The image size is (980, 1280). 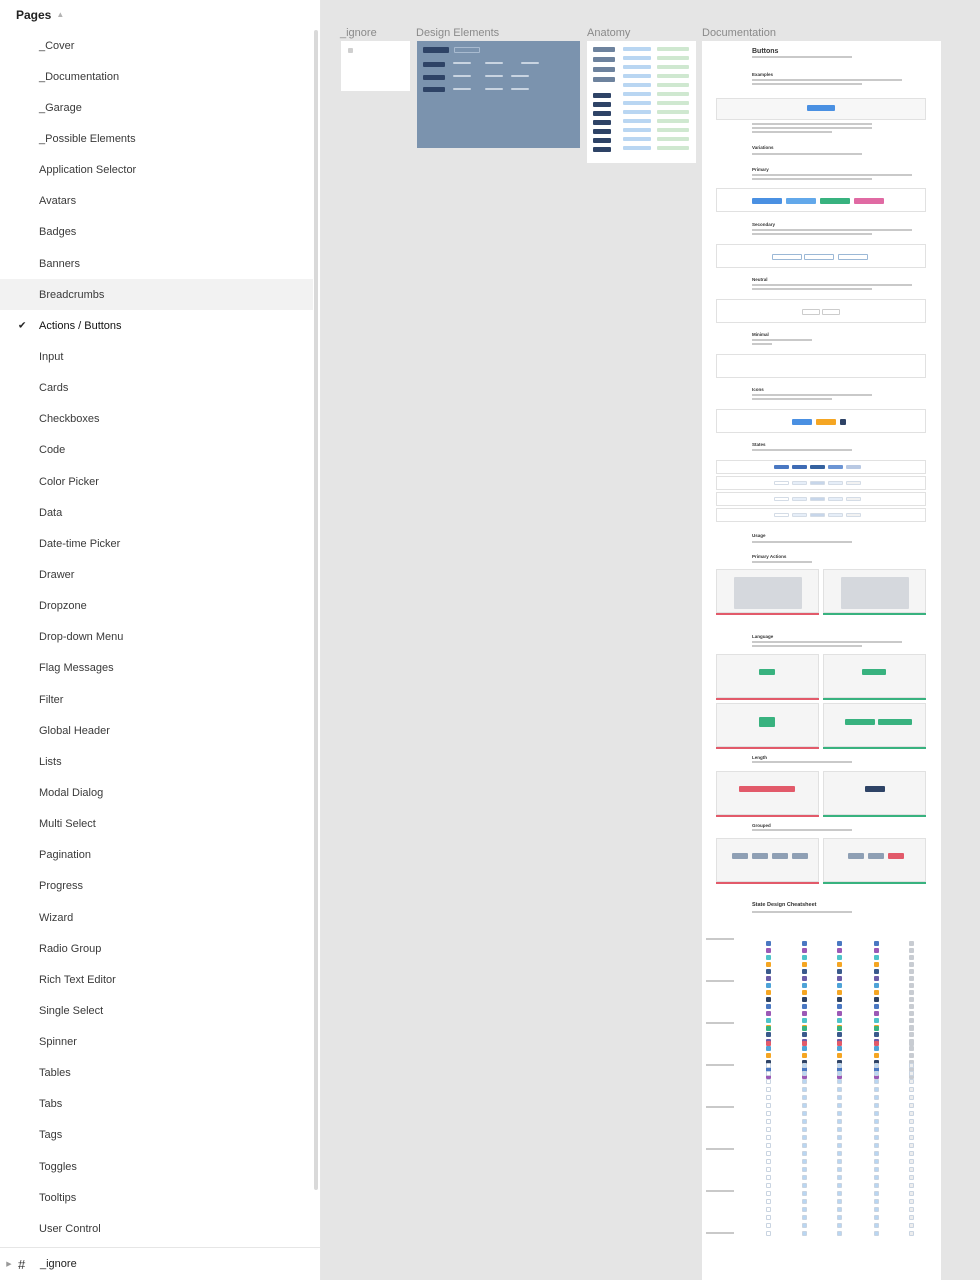 What do you see at coordinates (156, 761) in the screenshot?
I see `page-item-lists: Lists` at bounding box center [156, 761].